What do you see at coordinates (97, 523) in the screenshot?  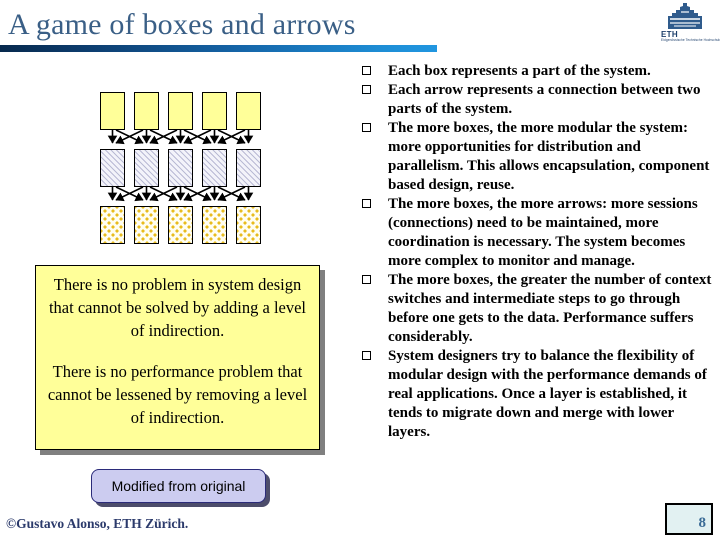 I see `footer-credit: ©Gustavo Alonso, ETH Zürich.` at bounding box center [97, 523].